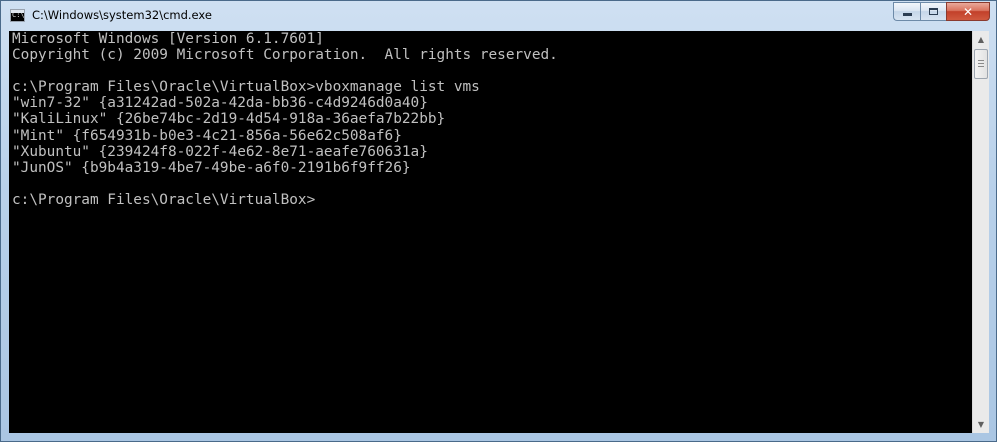  I want to click on scroll-up-button: ▲, so click(981, 39).